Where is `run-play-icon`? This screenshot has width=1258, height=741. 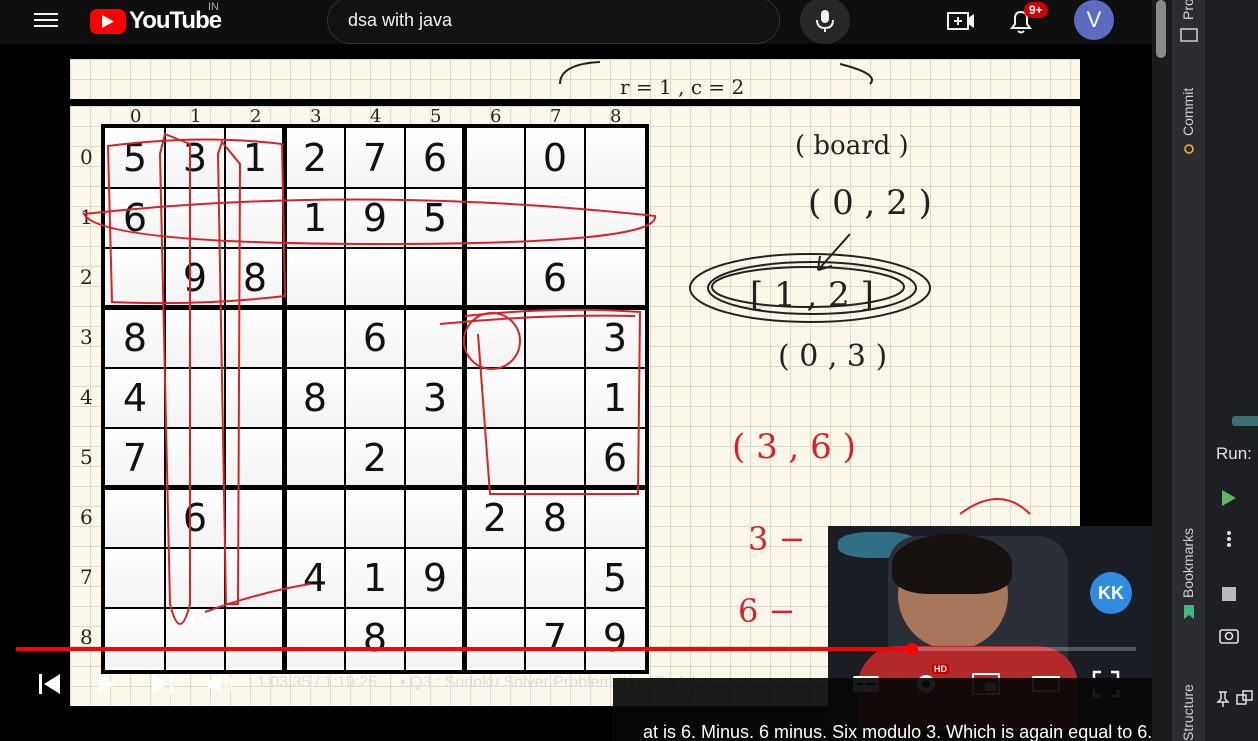
run-play-icon is located at coordinates (1229, 498).